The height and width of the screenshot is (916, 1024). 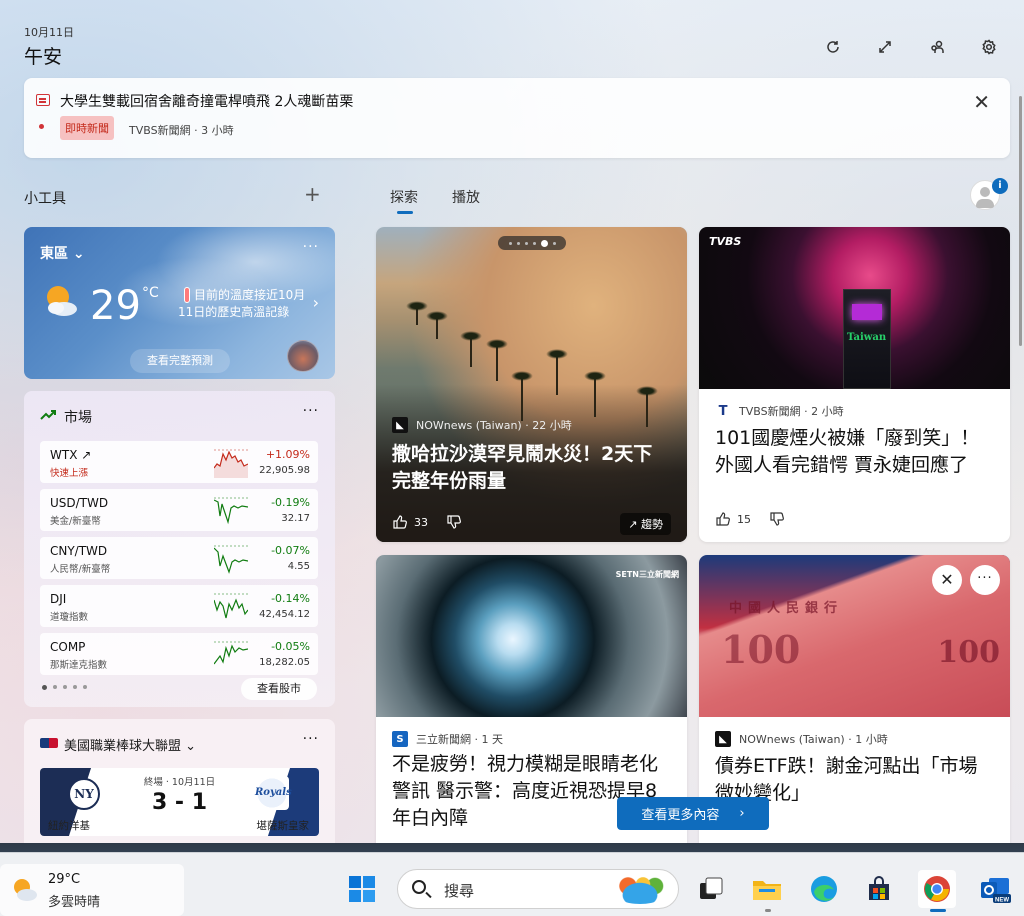 I want to click on ticker-name: 人民幣/新臺幣, so click(x=80, y=569).